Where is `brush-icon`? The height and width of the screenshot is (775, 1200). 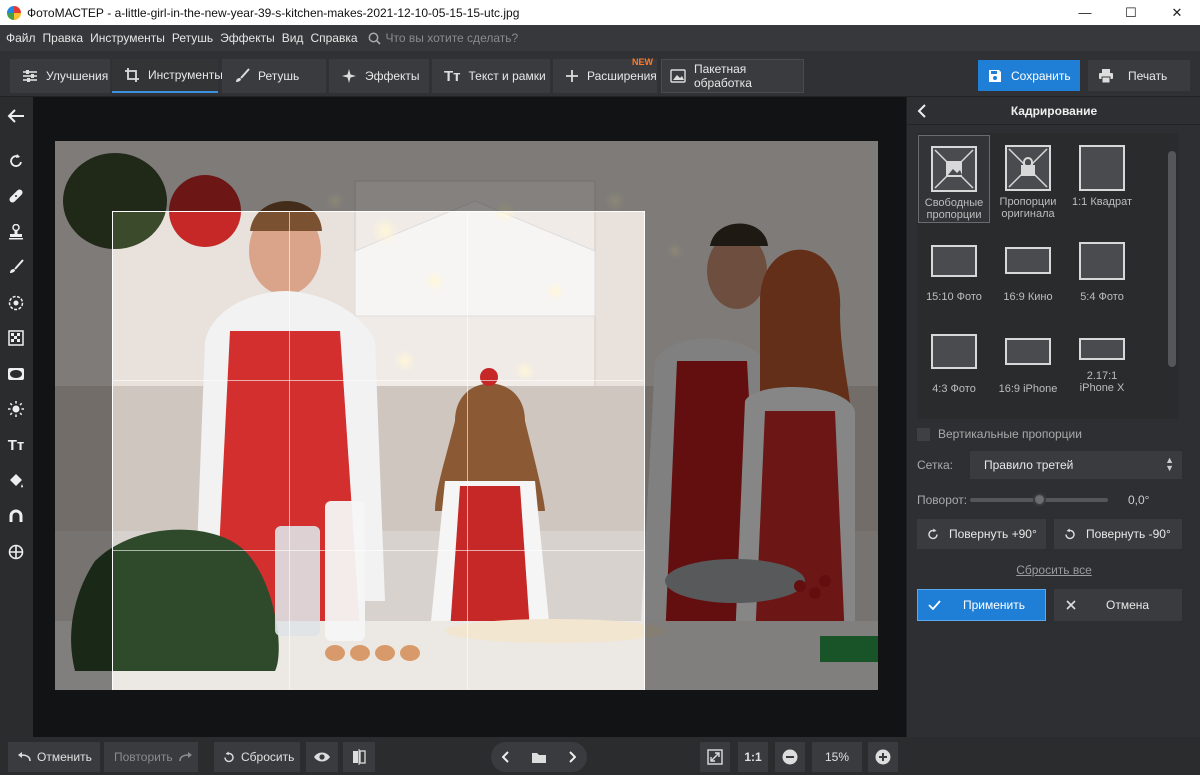 brush-icon is located at coordinates (16, 267).